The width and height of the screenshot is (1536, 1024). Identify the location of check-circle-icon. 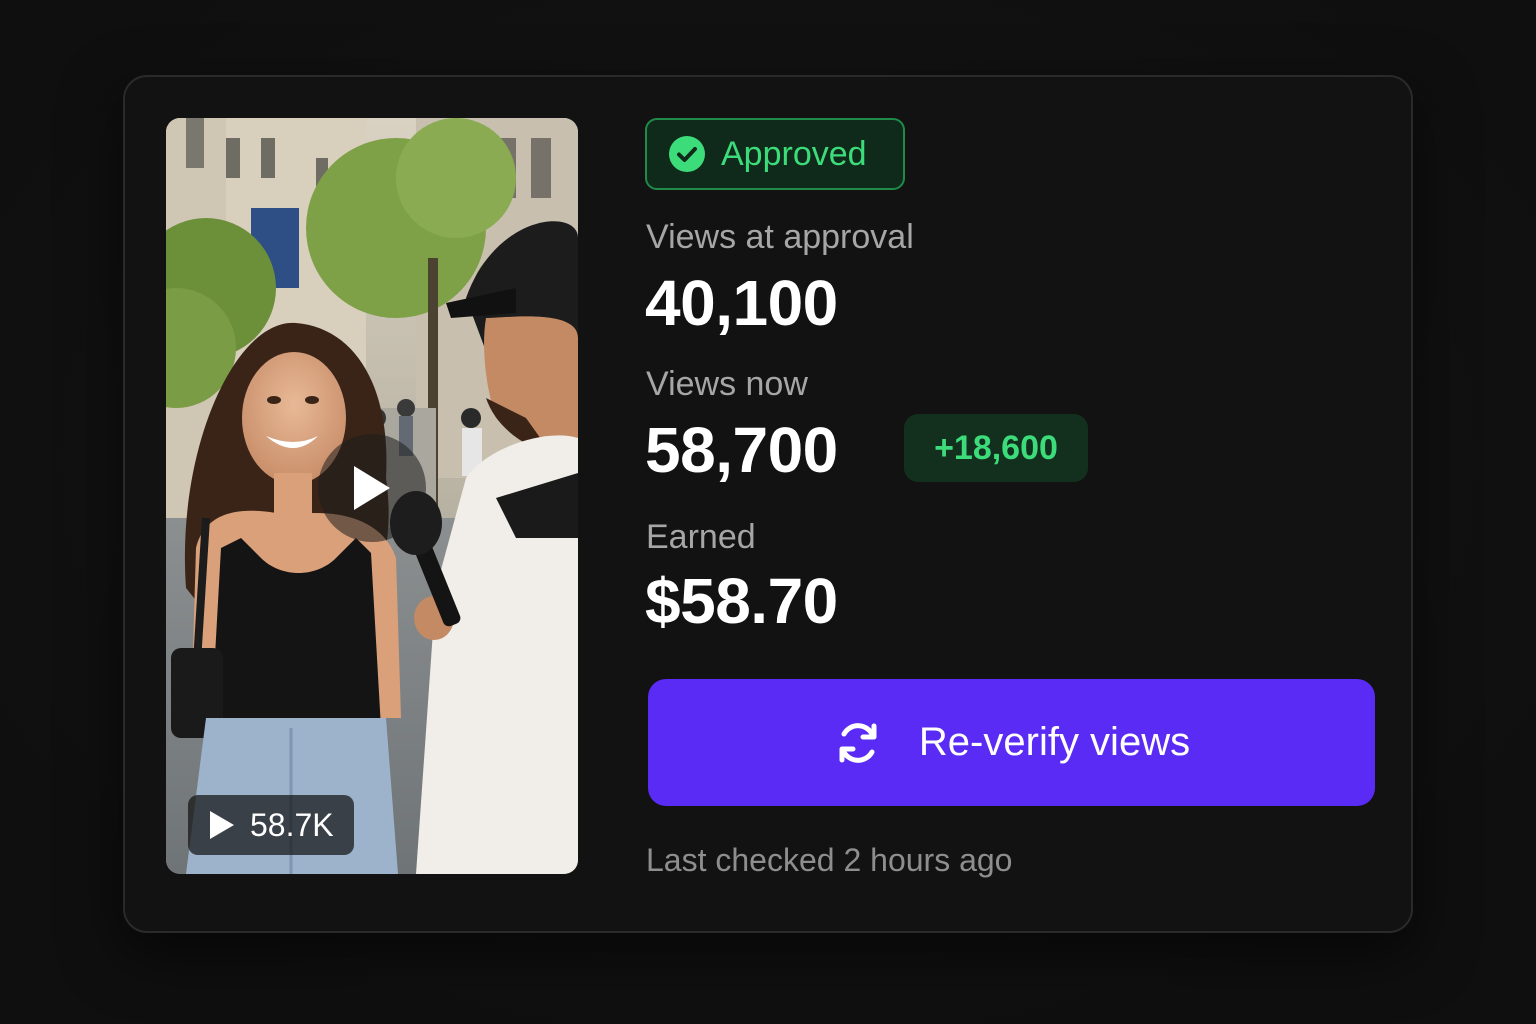
(687, 154).